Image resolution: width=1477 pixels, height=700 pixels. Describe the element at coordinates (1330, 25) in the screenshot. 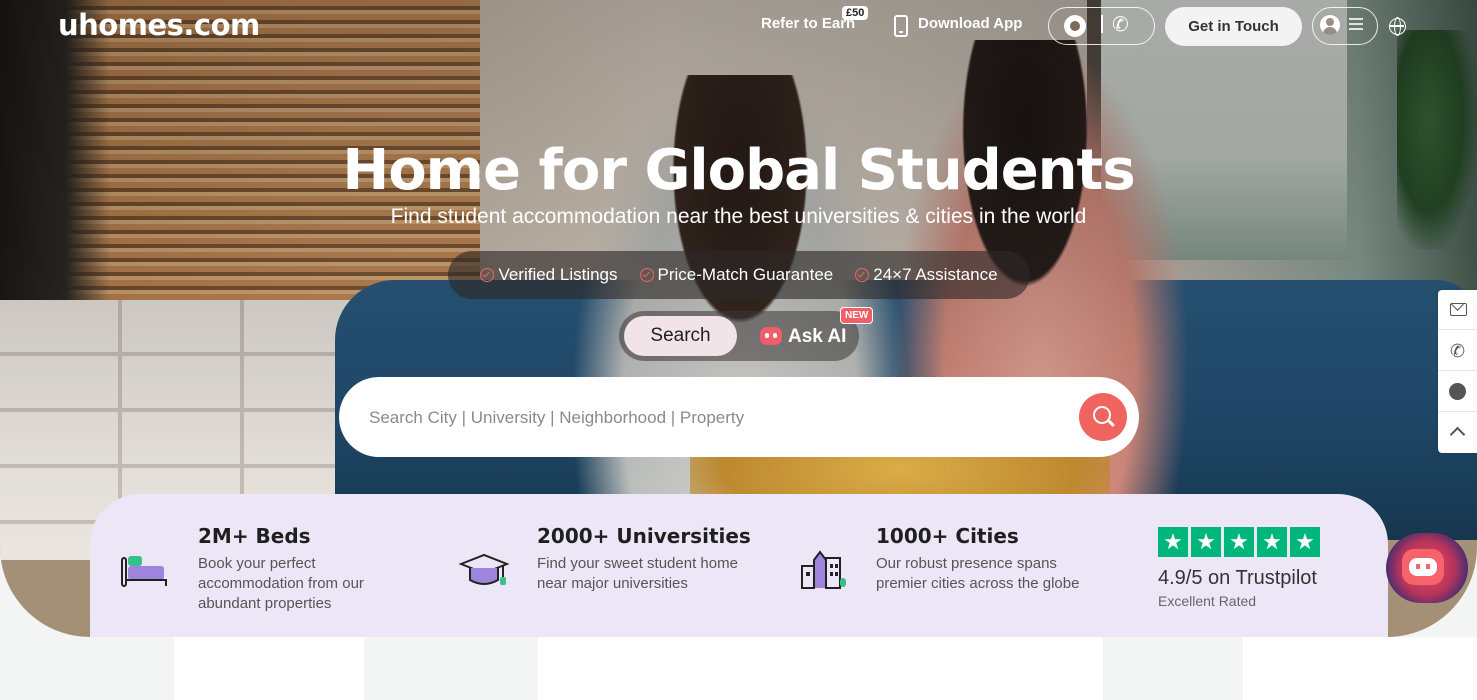

I see `user-icon` at that location.